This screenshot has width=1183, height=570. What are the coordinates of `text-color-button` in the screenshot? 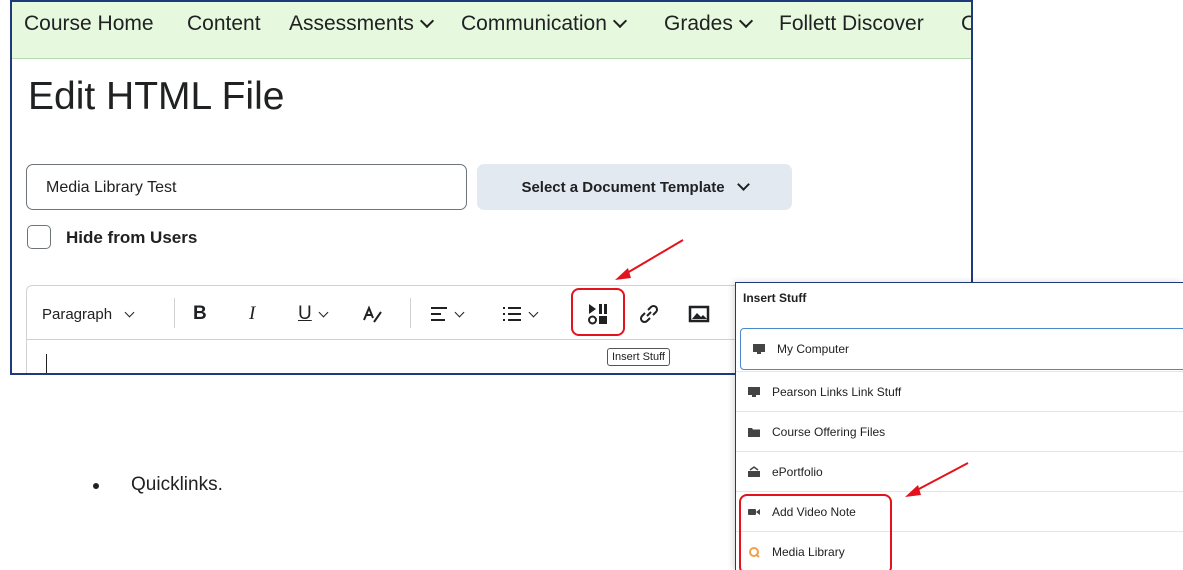 It's located at (372, 314).